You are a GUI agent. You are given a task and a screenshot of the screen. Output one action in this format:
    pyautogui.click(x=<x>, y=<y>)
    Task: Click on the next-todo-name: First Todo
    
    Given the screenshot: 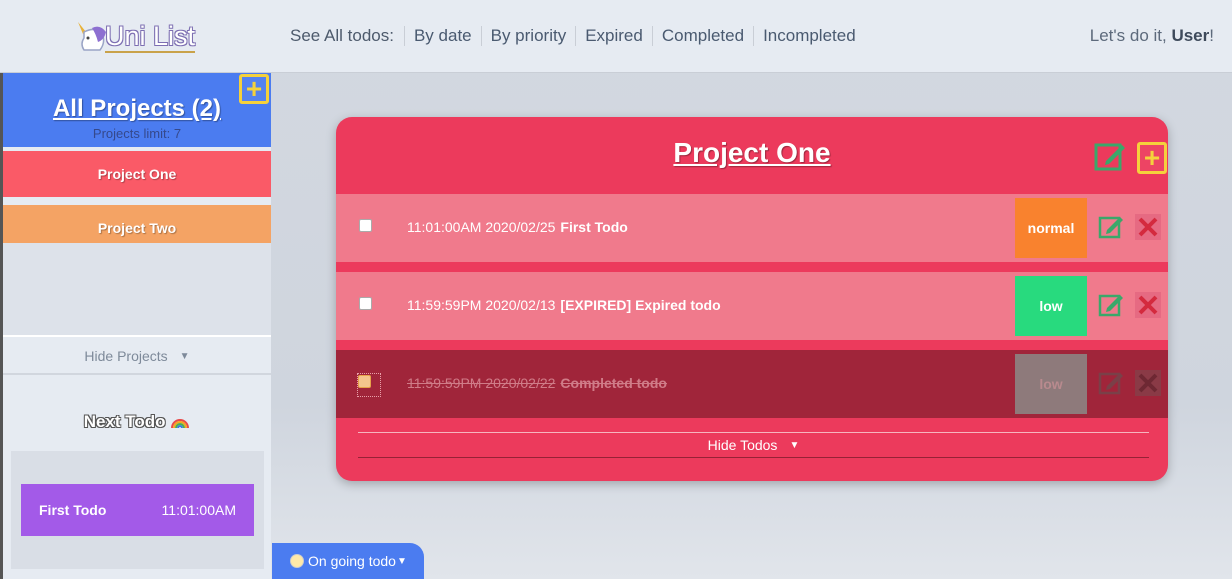 What is the action you would take?
    pyautogui.click(x=73, y=510)
    